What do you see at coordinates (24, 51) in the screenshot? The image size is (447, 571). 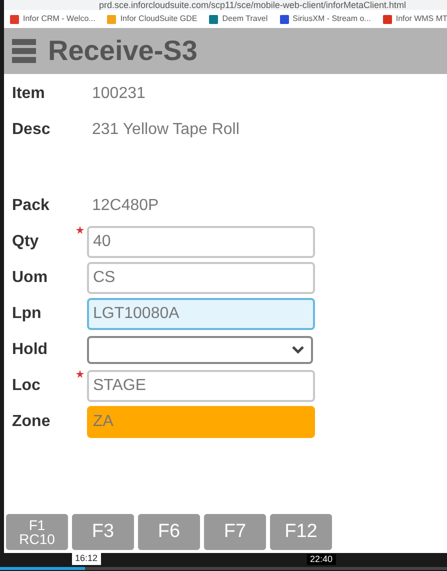 I see `menu-icon` at bounding box center [24, 51].